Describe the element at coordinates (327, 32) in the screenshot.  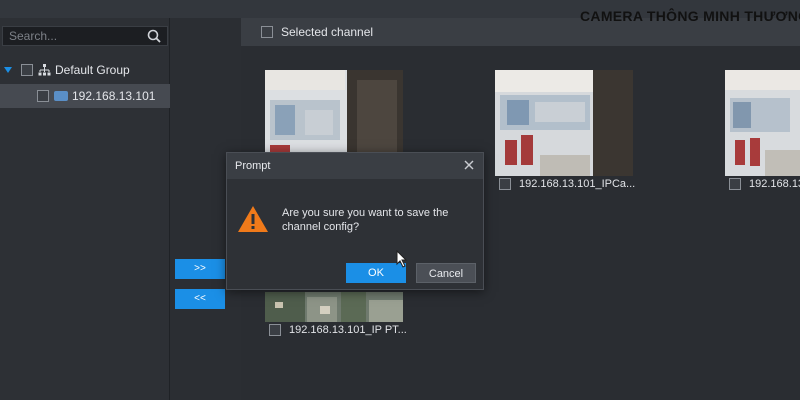
I see `selected-channel-label: Selected channel` at that location.